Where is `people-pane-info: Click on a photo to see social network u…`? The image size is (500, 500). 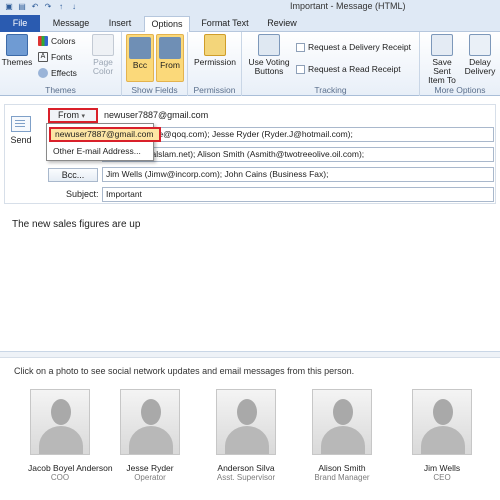 people-pane-info: Click on a photo to see social network u… is located at coordinates (184, 371).